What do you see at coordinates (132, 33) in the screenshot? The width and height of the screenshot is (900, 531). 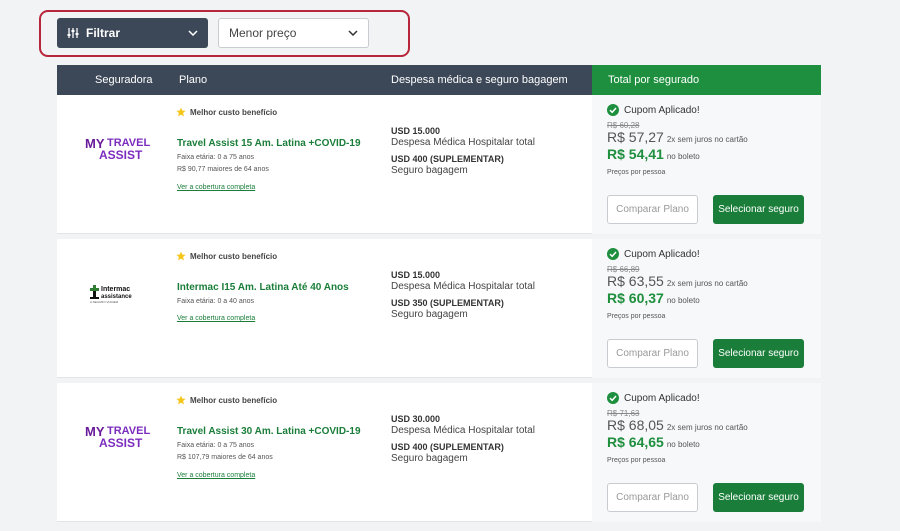 I see `filter-button: Filtrar` at bounding box center [132, 33].